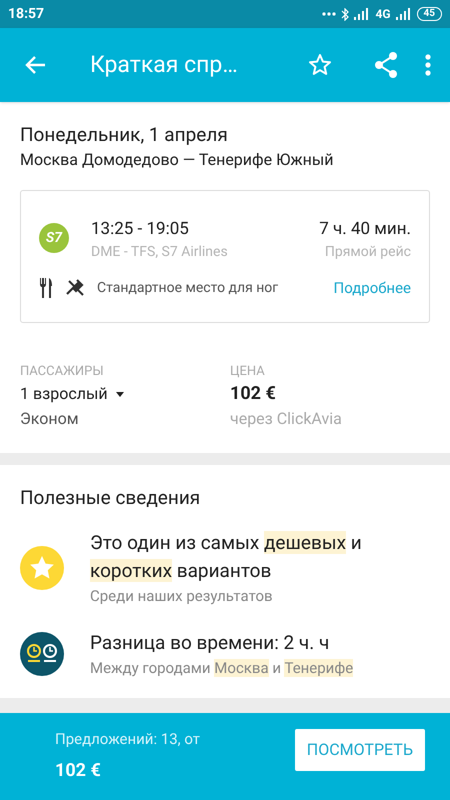 The height and width of the screenshot is (800, 450). What do you see at coordinates (345, 14) in the screenshot?
I see `bluetooth-icon` at bounding box center [345, 14].